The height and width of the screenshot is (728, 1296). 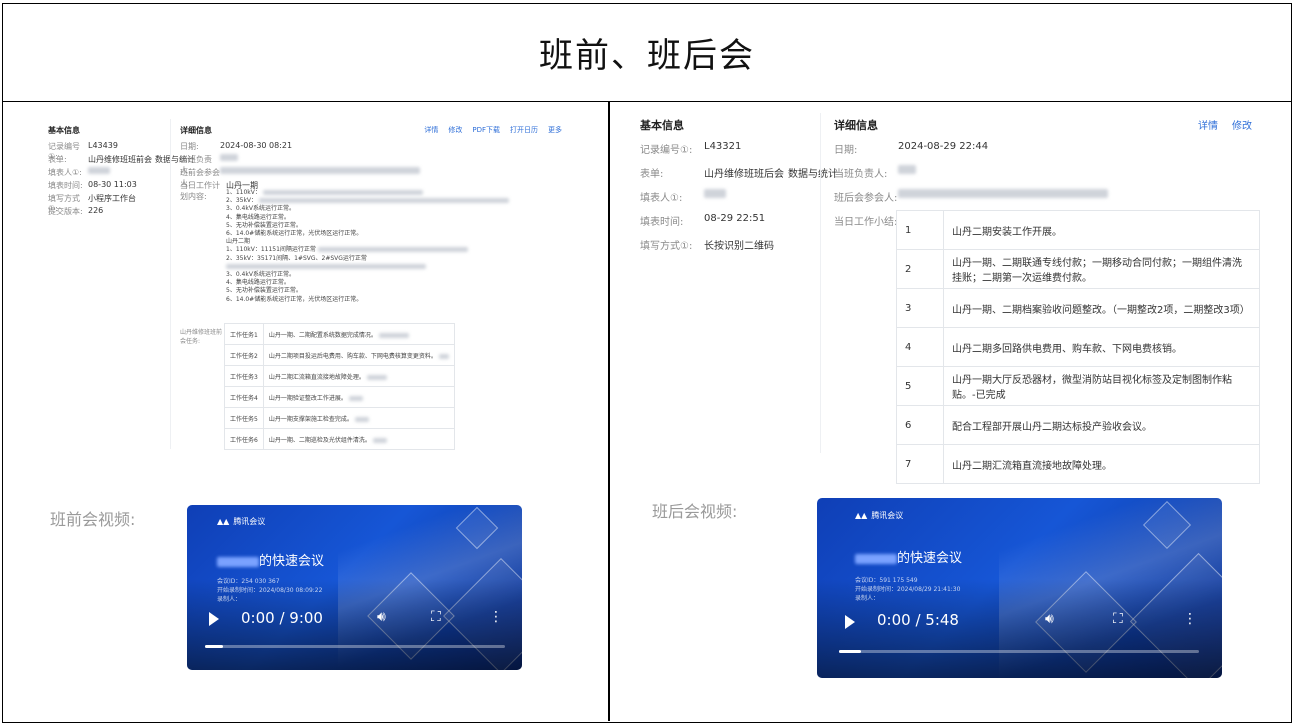 I want to click on table-row: 4 山丹二期多回路供电费用、购车款、下网电费核销。, so click(x=1078, y=347).